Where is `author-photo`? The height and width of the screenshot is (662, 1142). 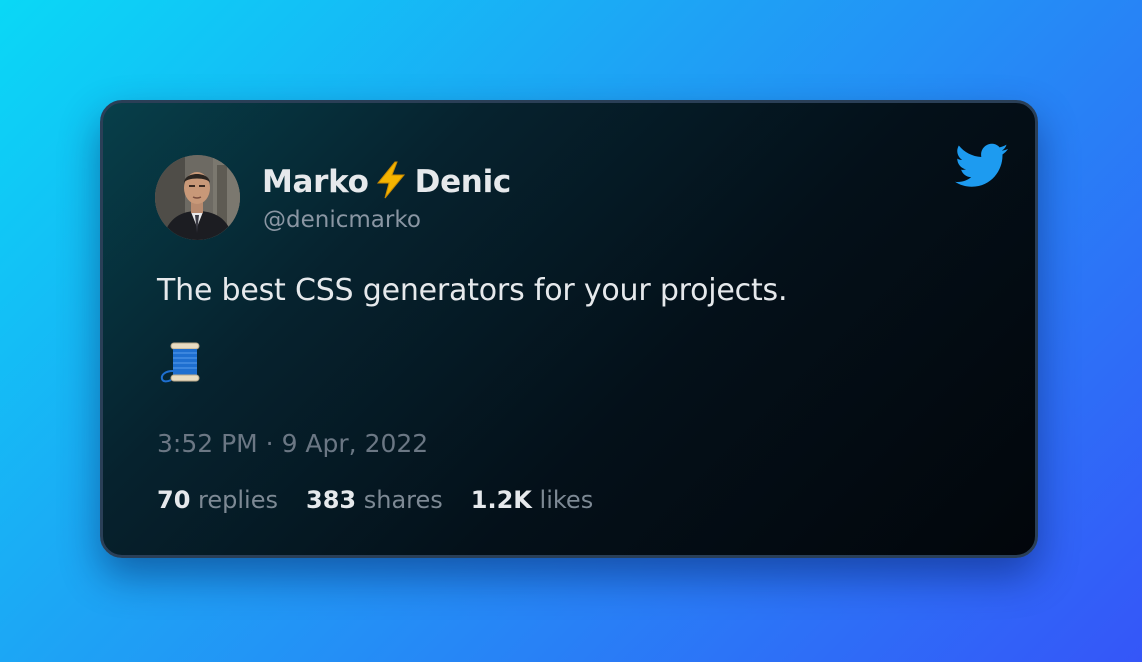 author-photo is located at coordinates (197, 197).